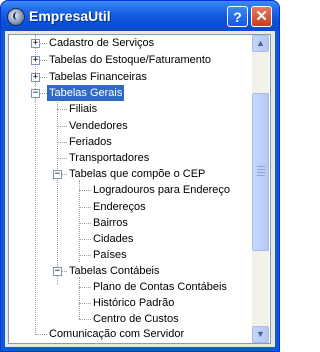 The image size is (320, 352). I want to click on tree-item-historico-padrao: Histórico Padrão, so click(133, 303).